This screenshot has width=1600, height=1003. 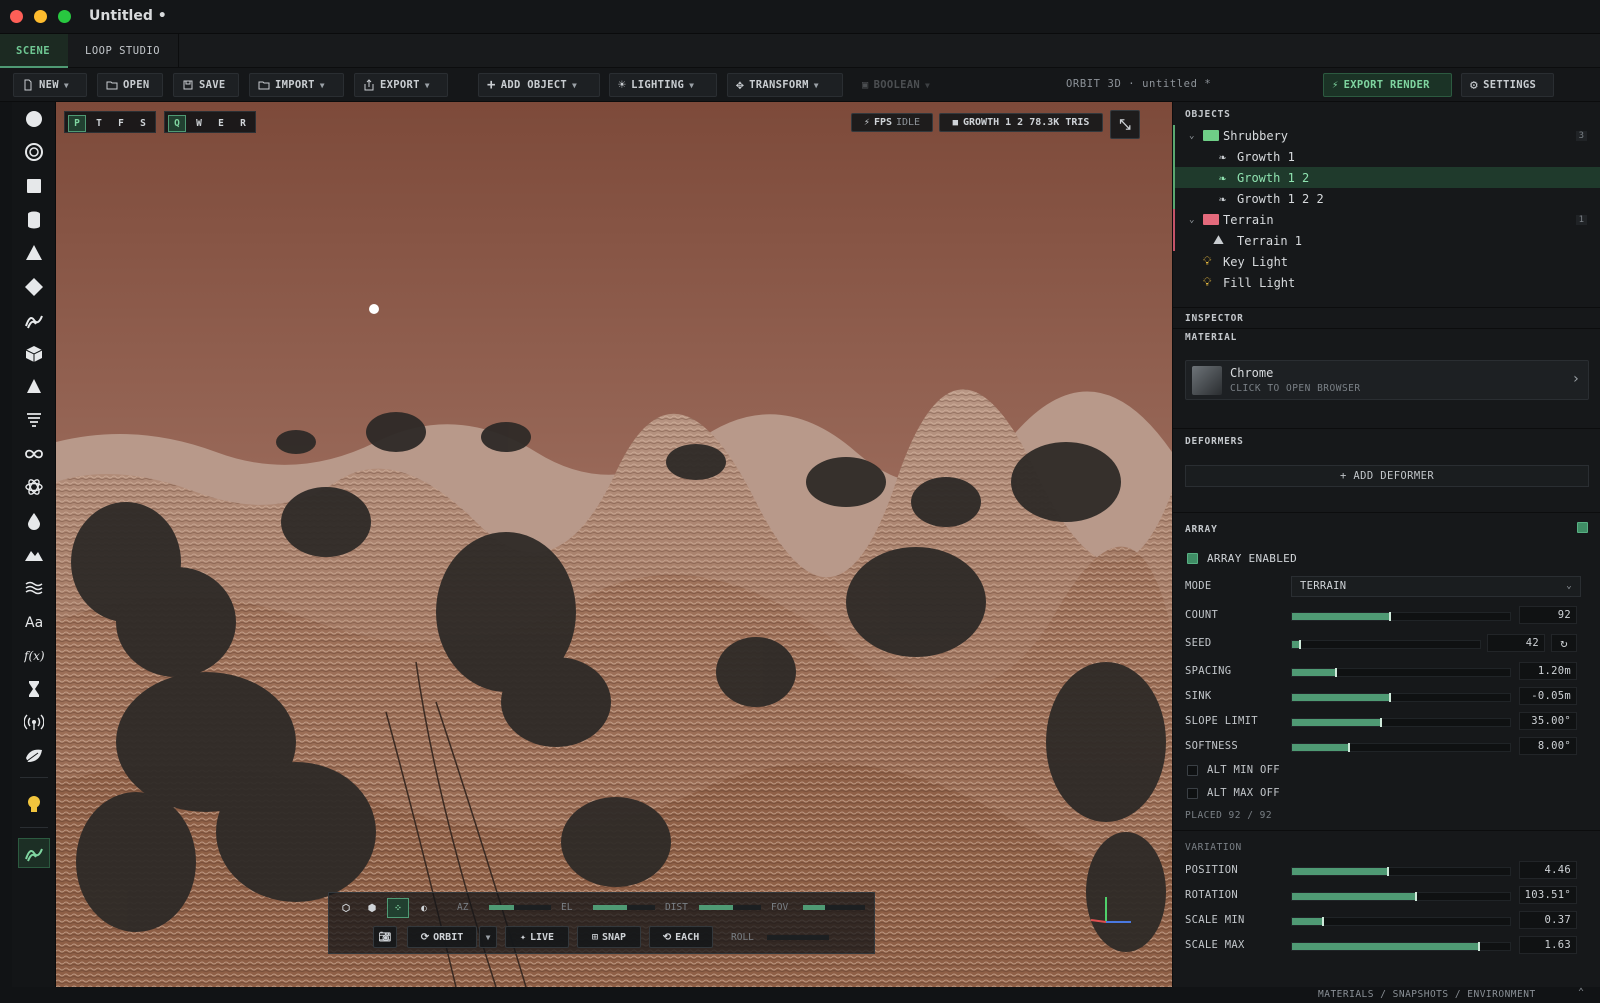 I want to click on alt-min-checkbox, so click(x=1192, y=770).